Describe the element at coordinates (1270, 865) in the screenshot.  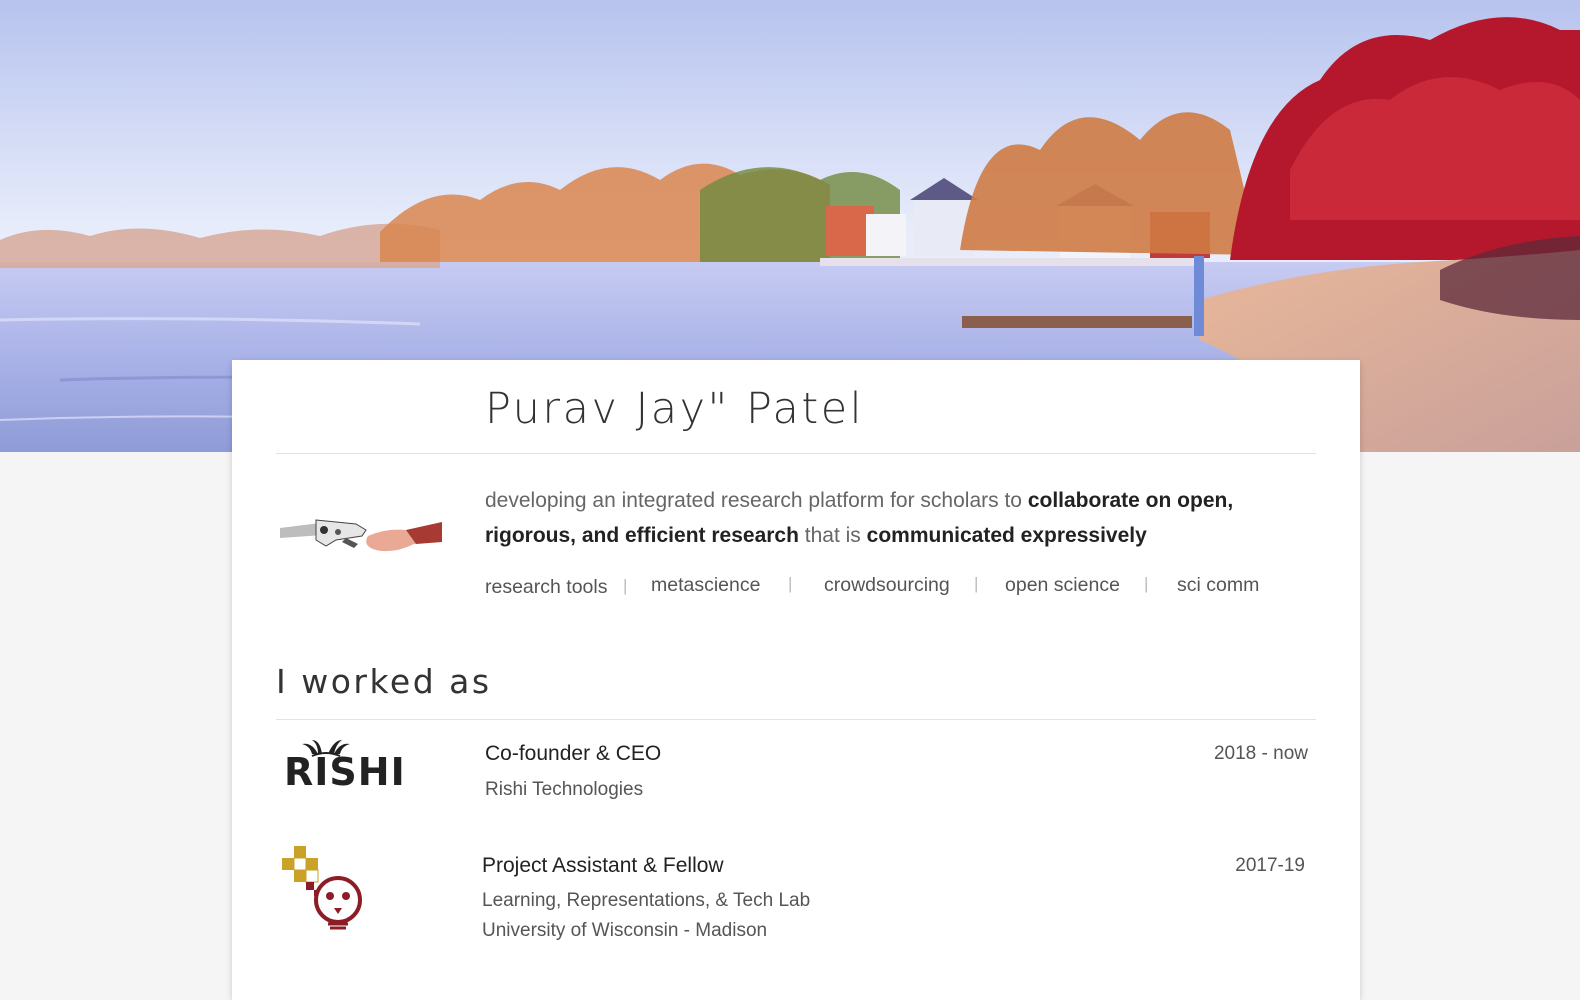
I see `job-dates: 2017-19` at that location.